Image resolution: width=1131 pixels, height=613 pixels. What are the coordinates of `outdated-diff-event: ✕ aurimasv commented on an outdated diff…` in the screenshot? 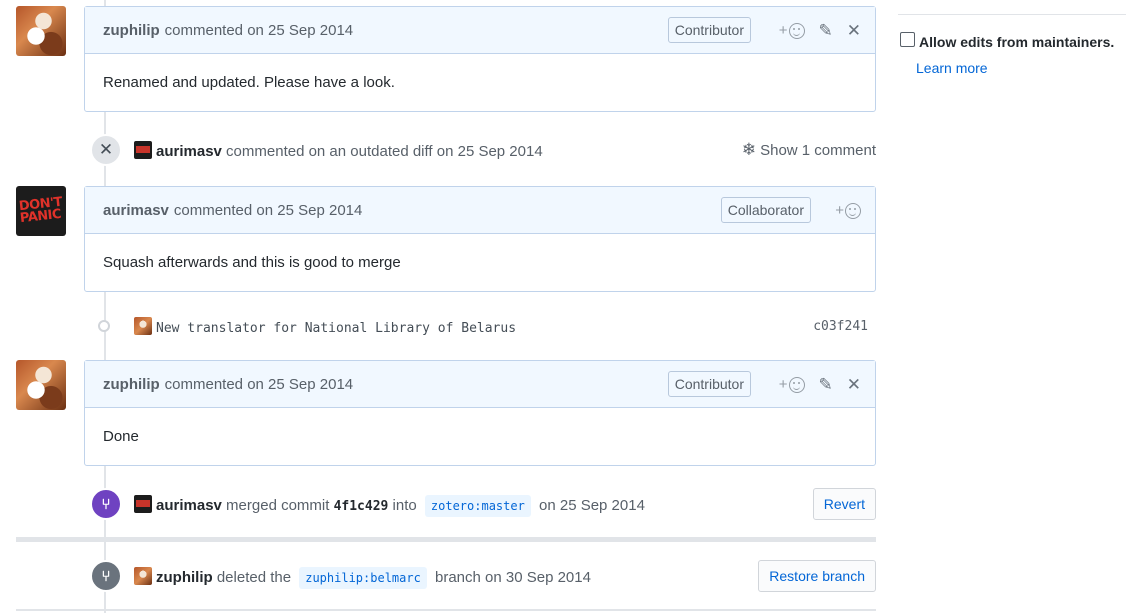 It's located at (480, 150).